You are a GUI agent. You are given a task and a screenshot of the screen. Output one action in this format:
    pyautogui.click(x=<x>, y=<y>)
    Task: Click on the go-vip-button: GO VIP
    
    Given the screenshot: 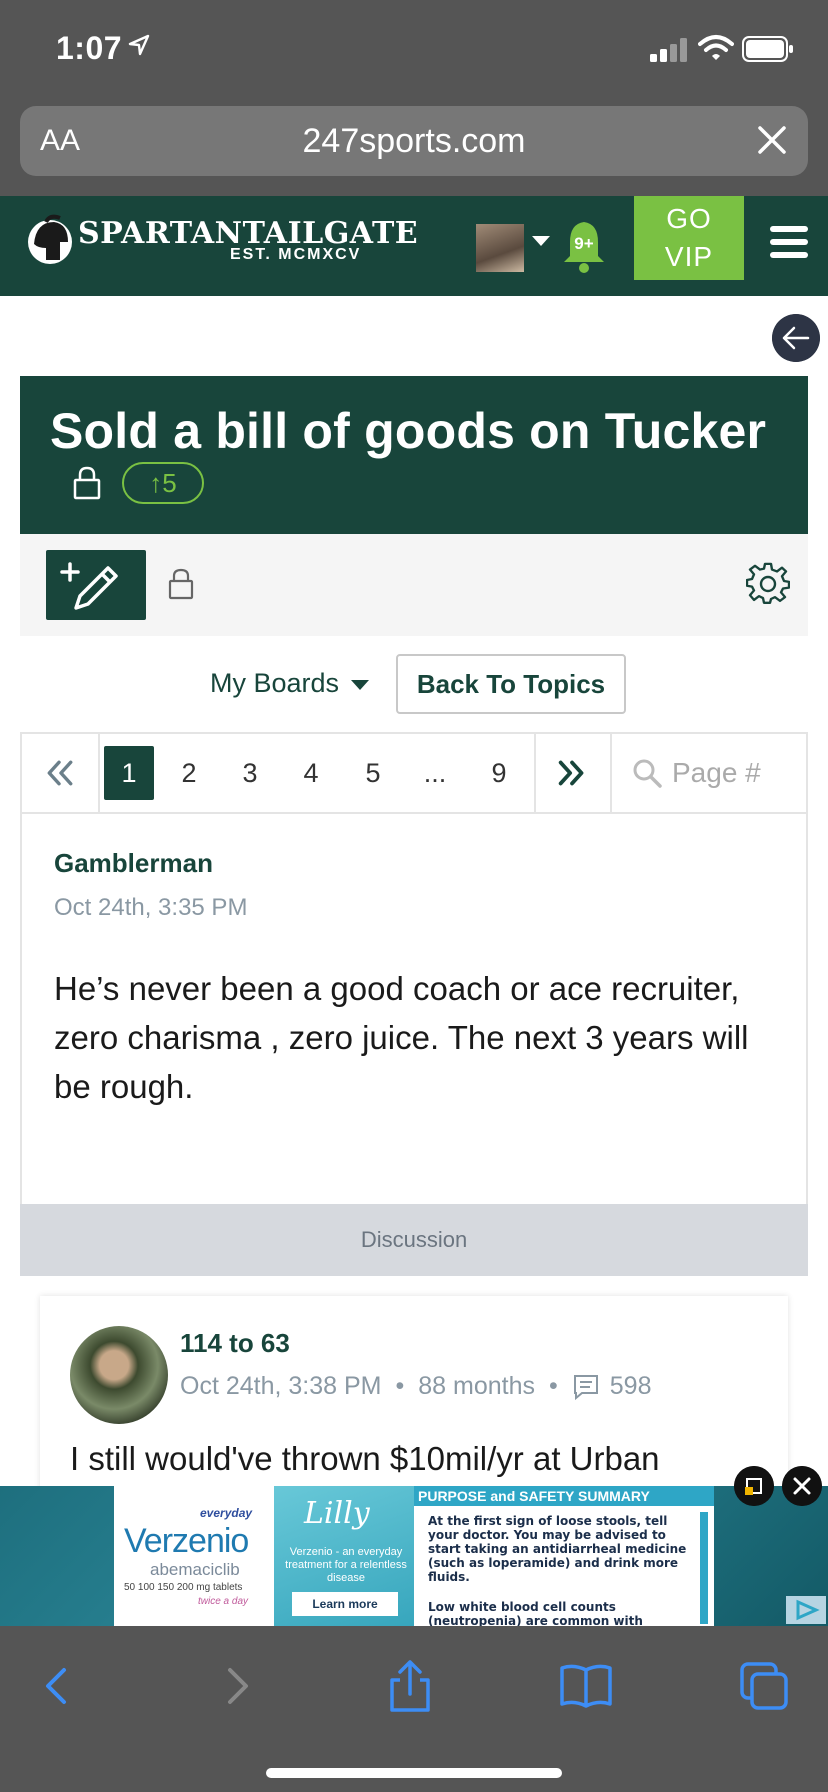 What is the action you would take?
    pyautogui.click(x=689, y=238)
    